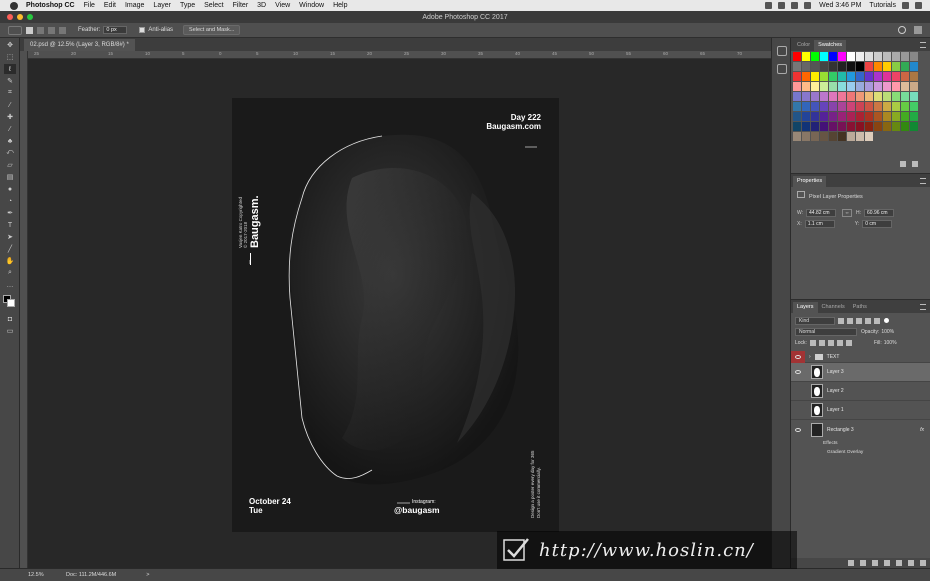  I want to click on layer-row-layer-3: Layer 3, so click(860, 372).